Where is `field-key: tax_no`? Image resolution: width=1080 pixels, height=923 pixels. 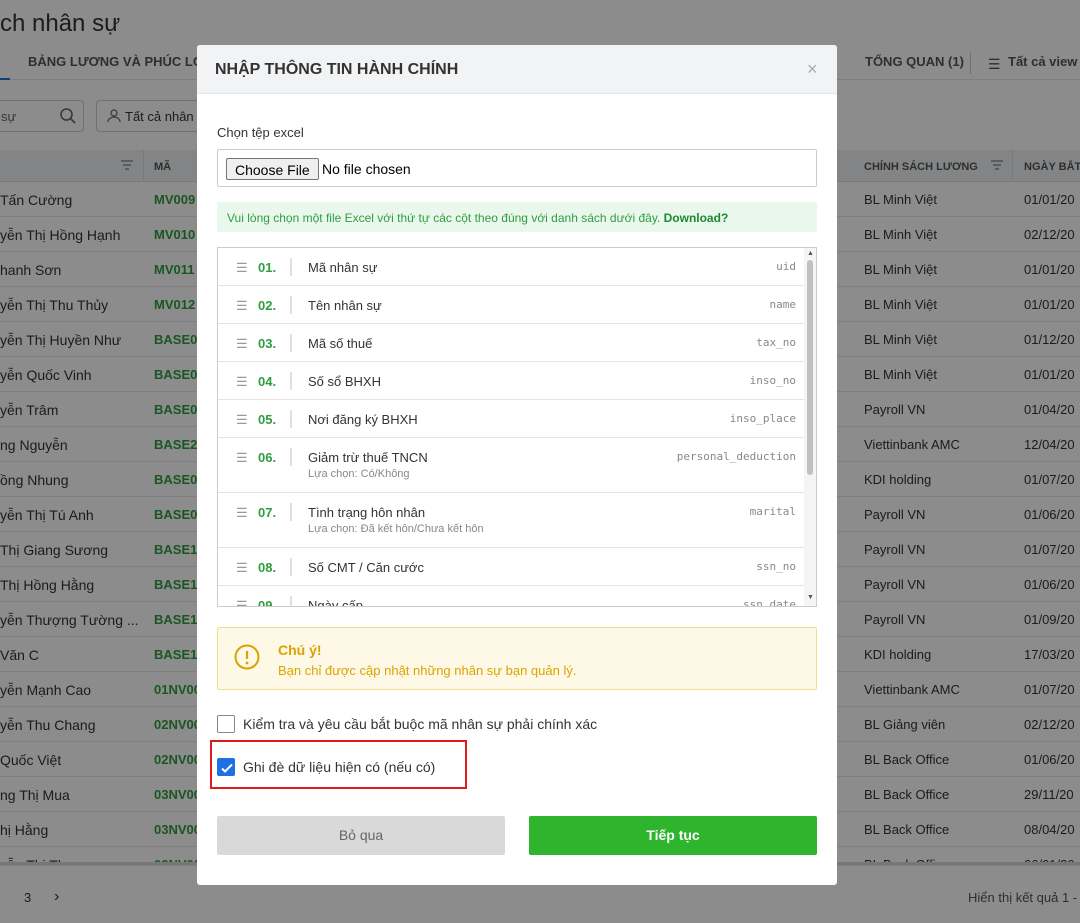
field-key: tax_no is located at coordinates (776, 342).